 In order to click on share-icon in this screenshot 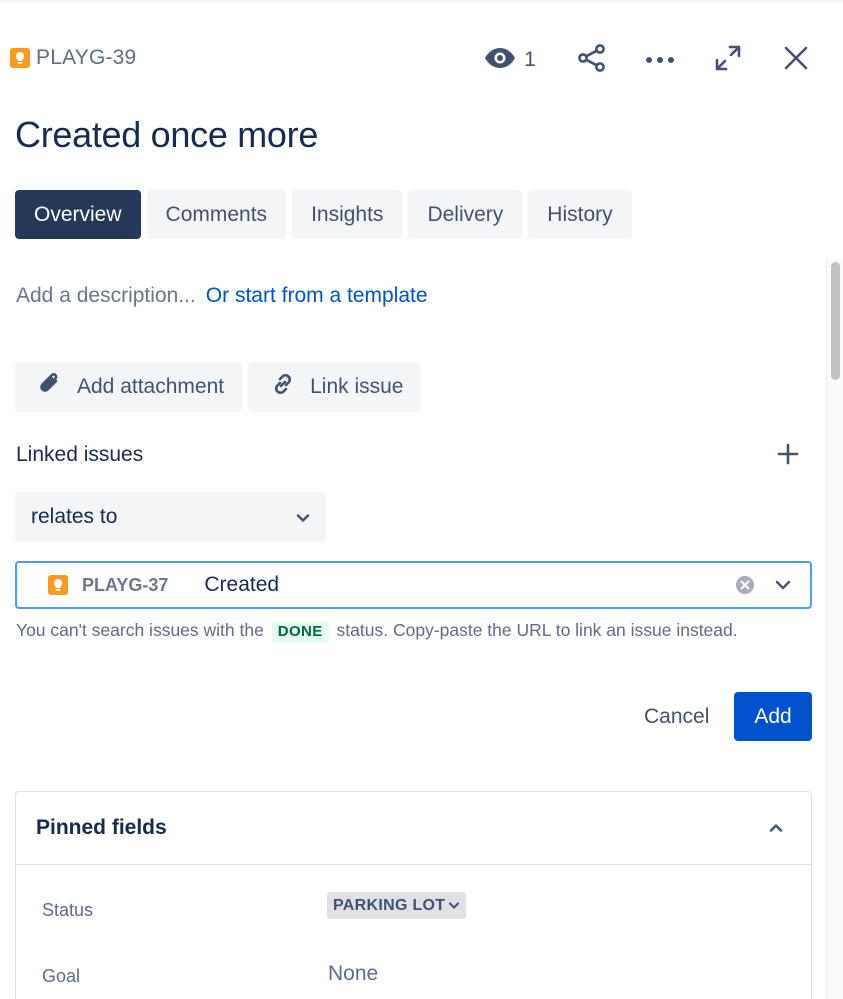, I will do `click(592, 60)`.